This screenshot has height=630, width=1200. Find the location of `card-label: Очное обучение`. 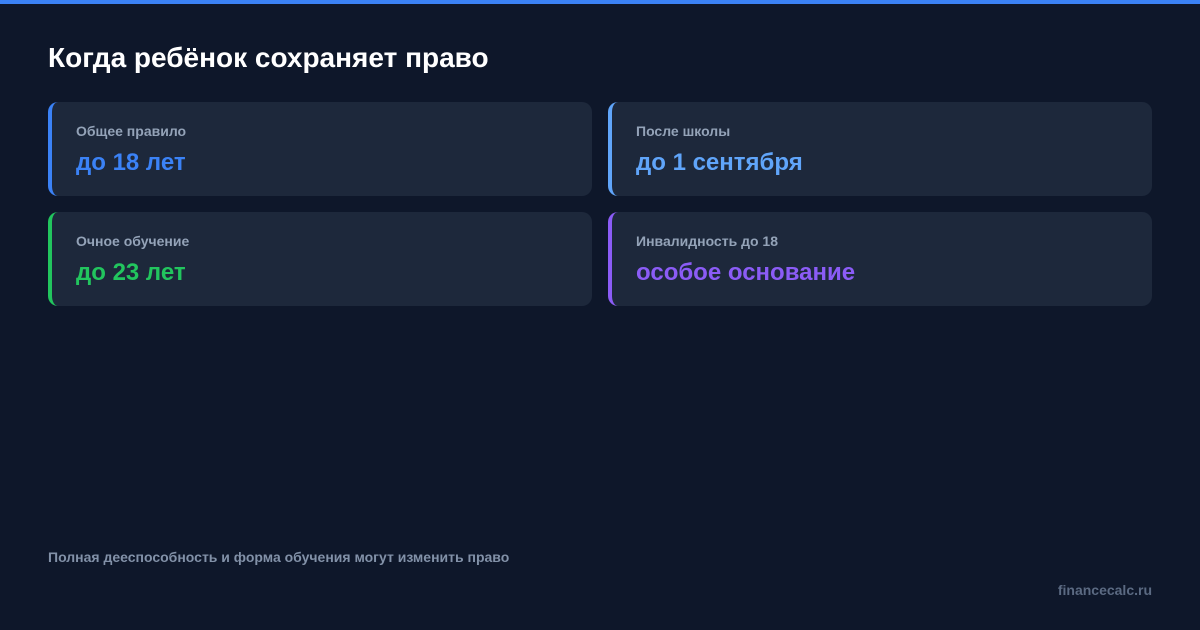

card-label: Очное обучение is located at coordinates (133, 241).